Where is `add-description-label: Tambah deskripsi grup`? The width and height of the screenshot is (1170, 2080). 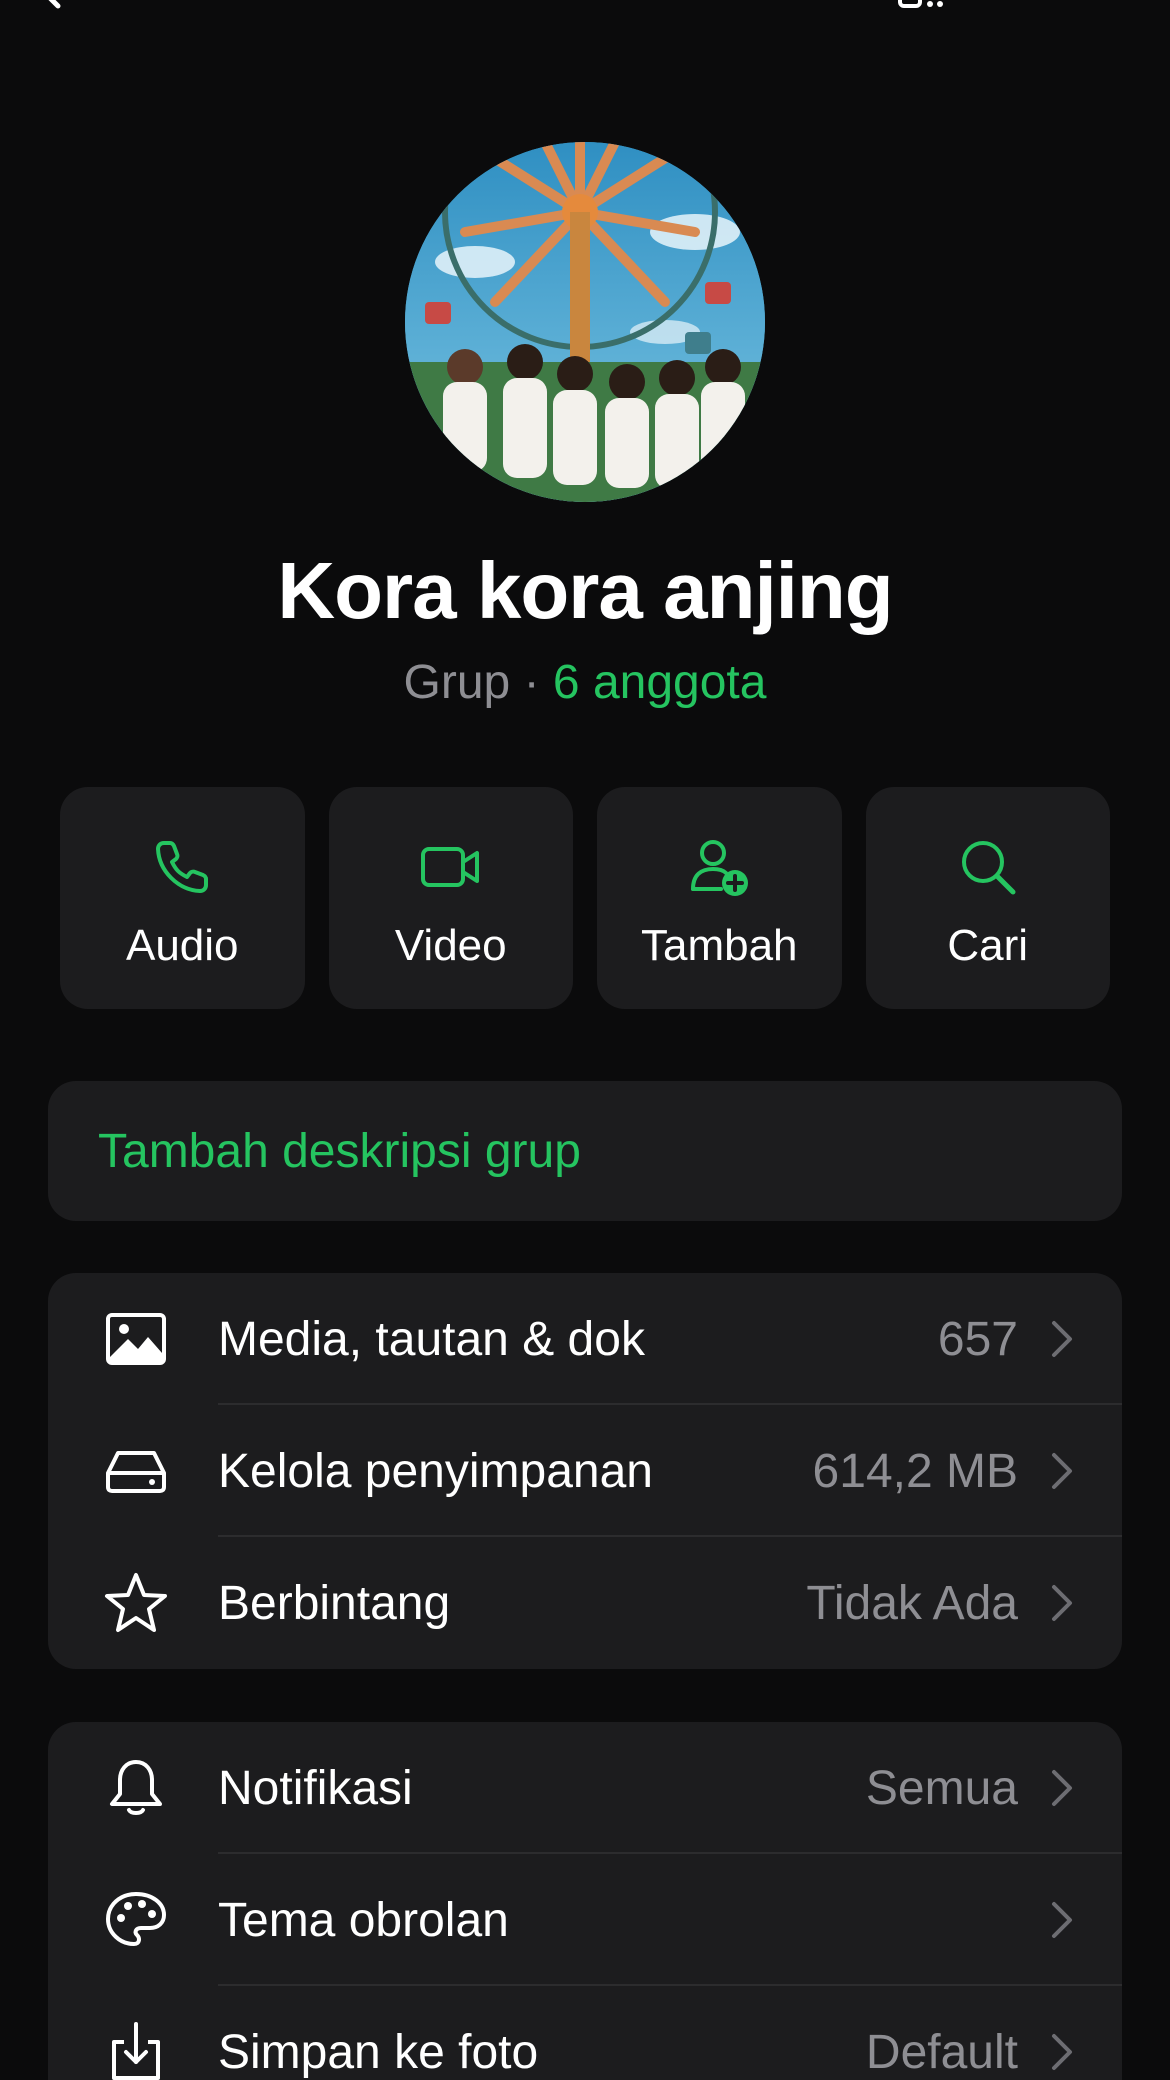 add-description-label: Tambah deskripsi grup is located at coordinates (339, 1151).